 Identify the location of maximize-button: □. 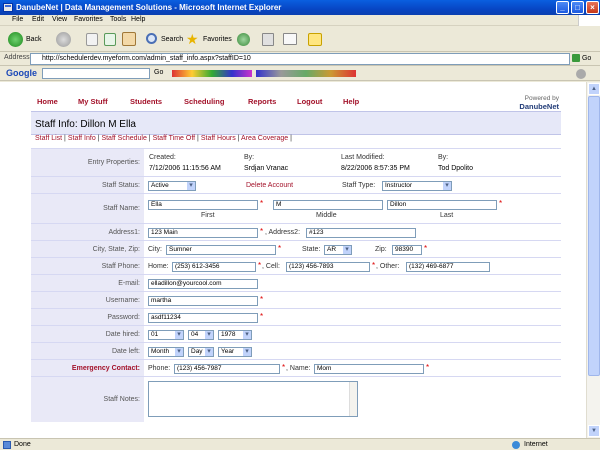
(577, 7).